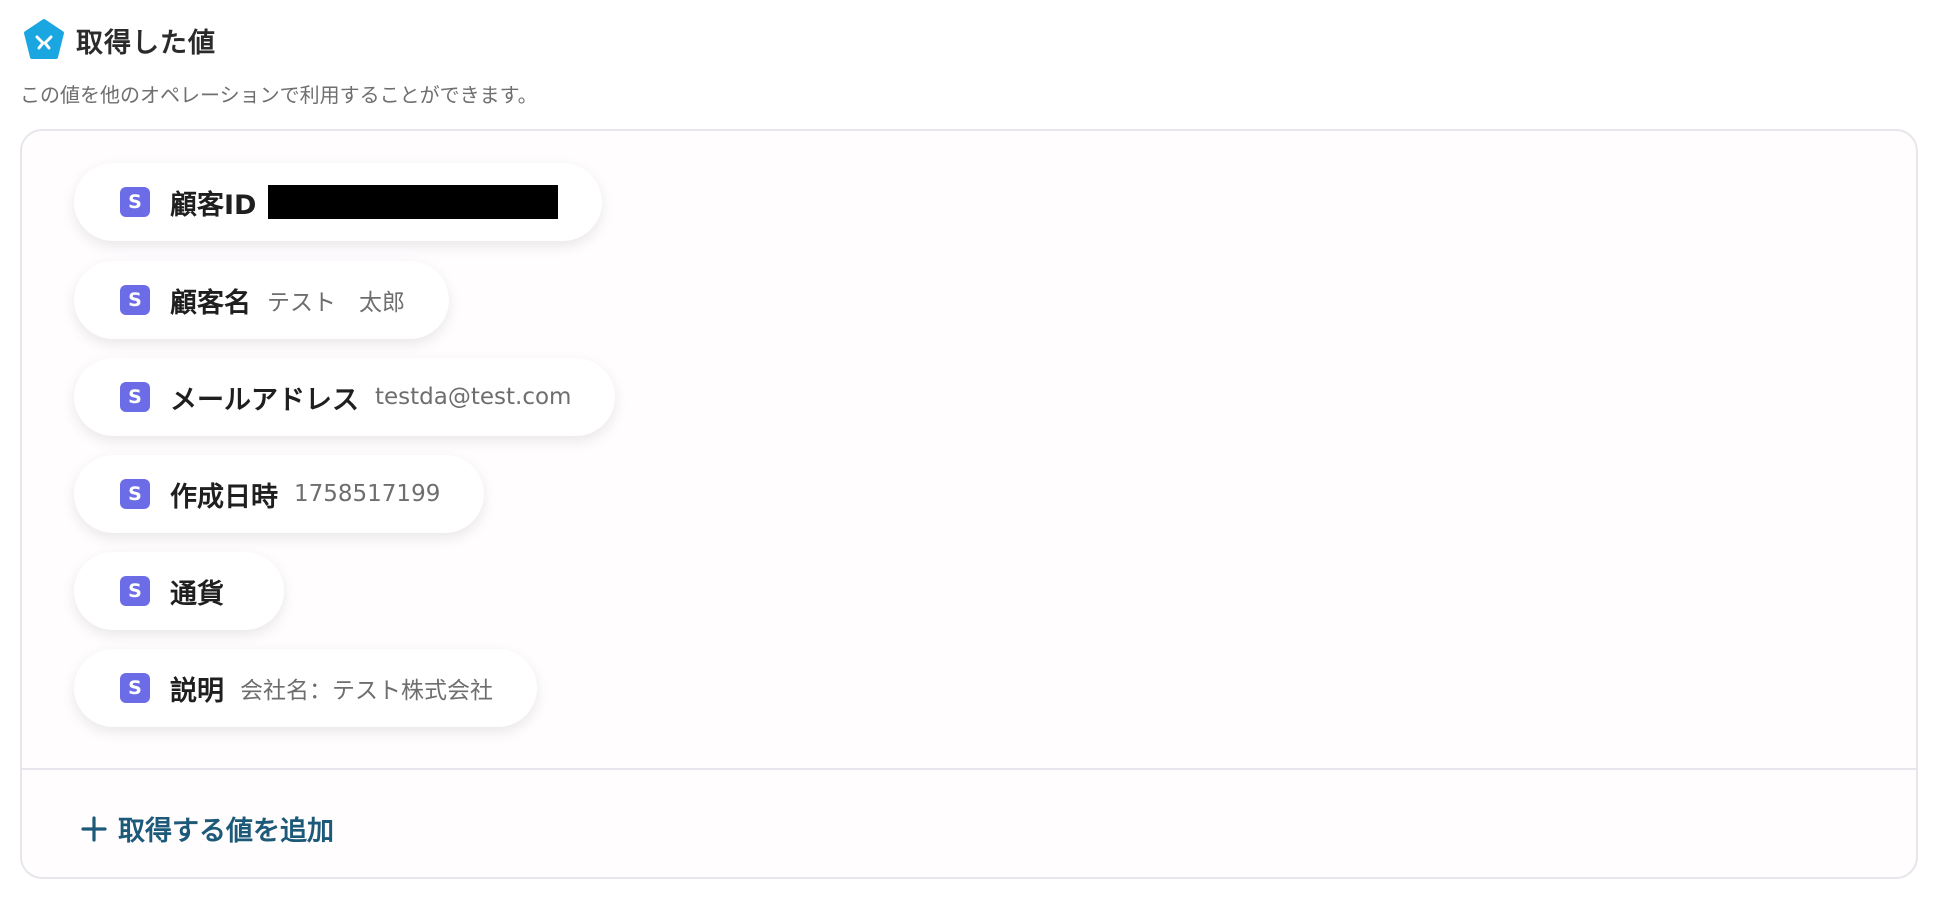  I want to click on section-header: 取得した値, so click(119, 40).